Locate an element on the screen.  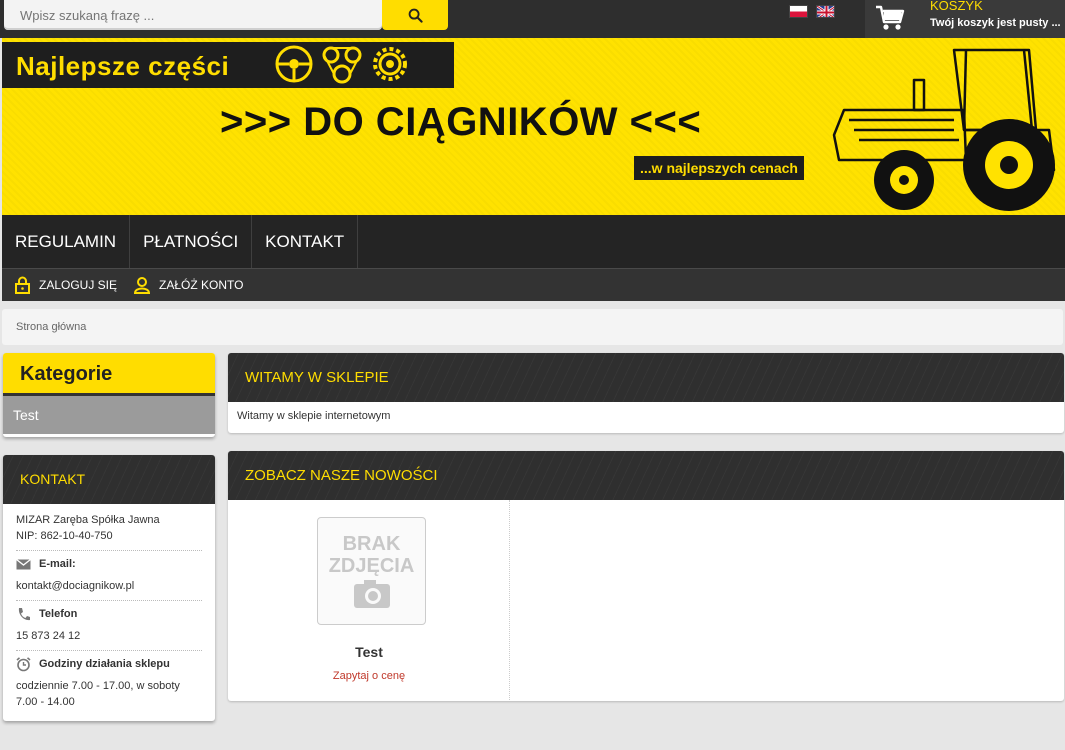
user-icon is located at coordinates (142, 285).